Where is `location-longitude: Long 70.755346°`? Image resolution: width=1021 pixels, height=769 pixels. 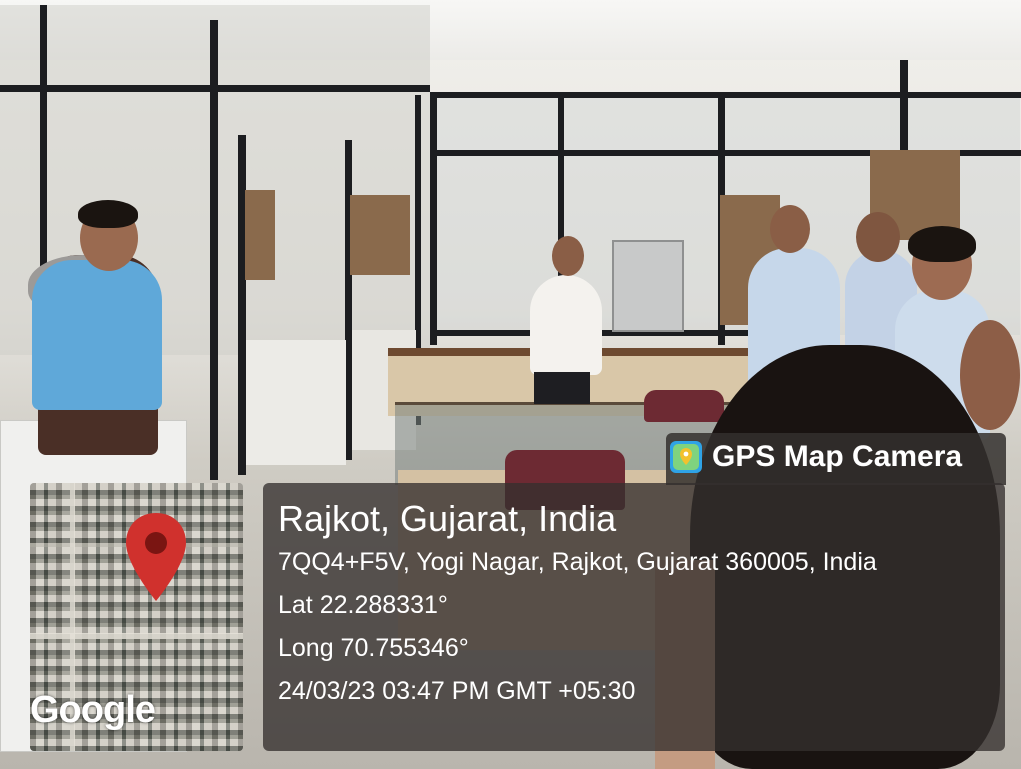 location-longitude: Long 70.755346° is located at coordinates (373, 648).